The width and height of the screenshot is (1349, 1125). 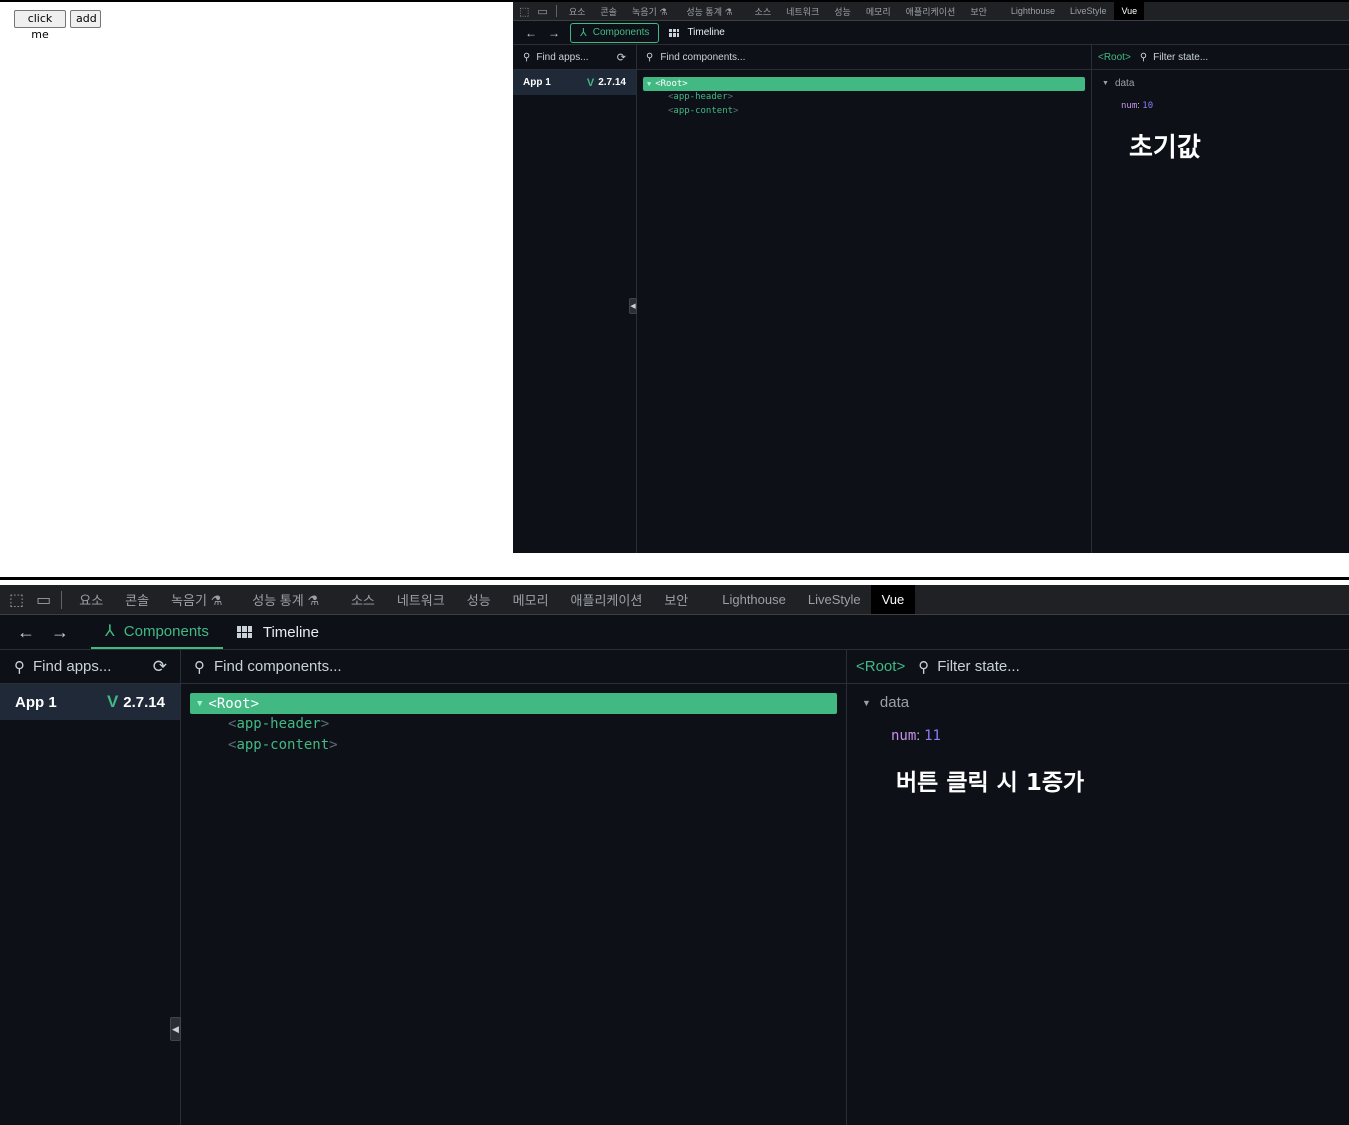 I want to click on state-row-num: num: 10, so click(x=1137, y=105).